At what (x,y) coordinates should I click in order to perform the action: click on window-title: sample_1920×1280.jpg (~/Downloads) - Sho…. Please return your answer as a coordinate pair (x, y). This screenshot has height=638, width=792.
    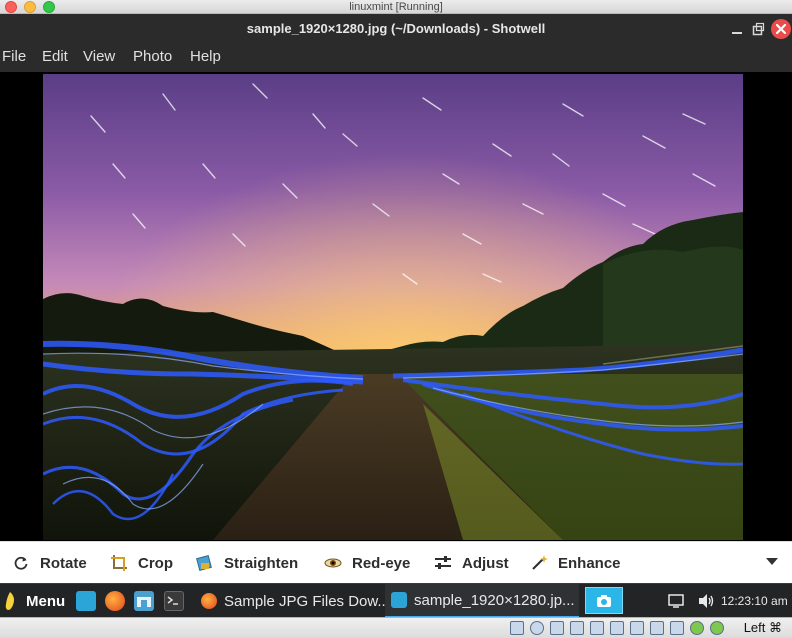
    Looking at the image, I should click on (396, 28).